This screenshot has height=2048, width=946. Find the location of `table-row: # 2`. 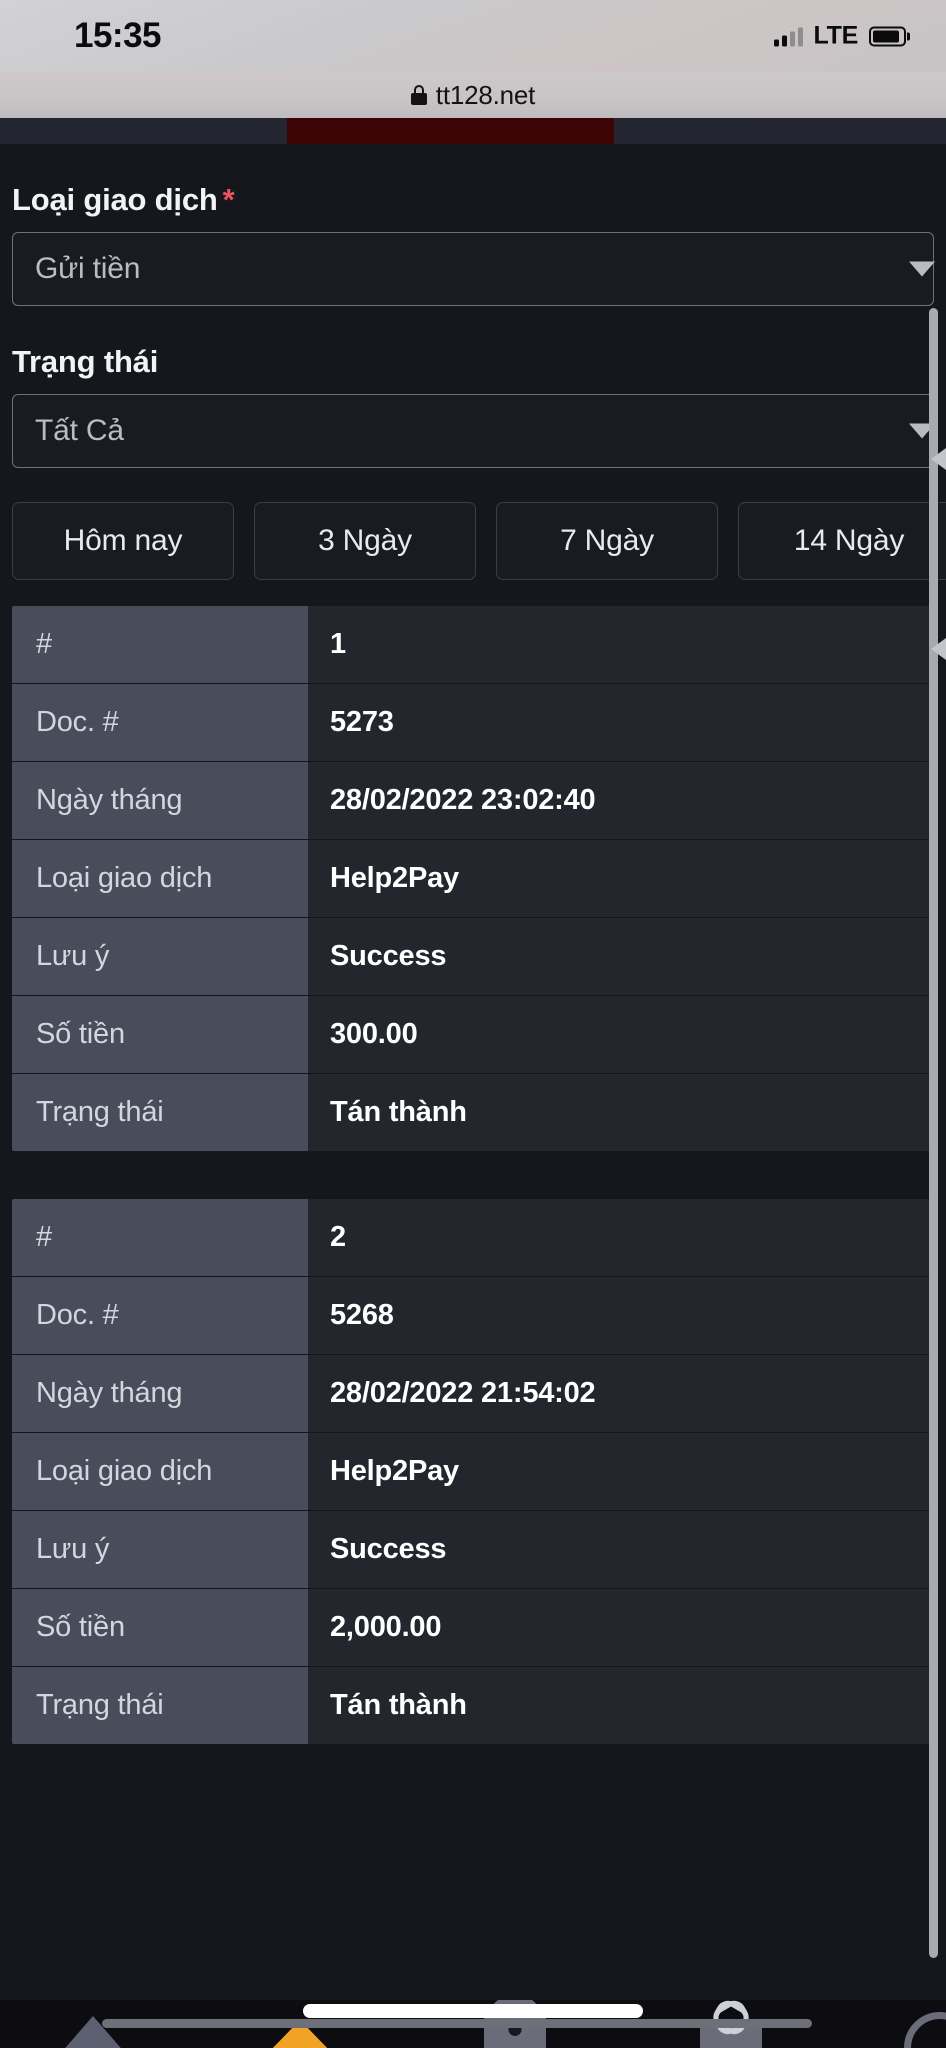

table-row: # 2 is located at coordinates (473, 1238).